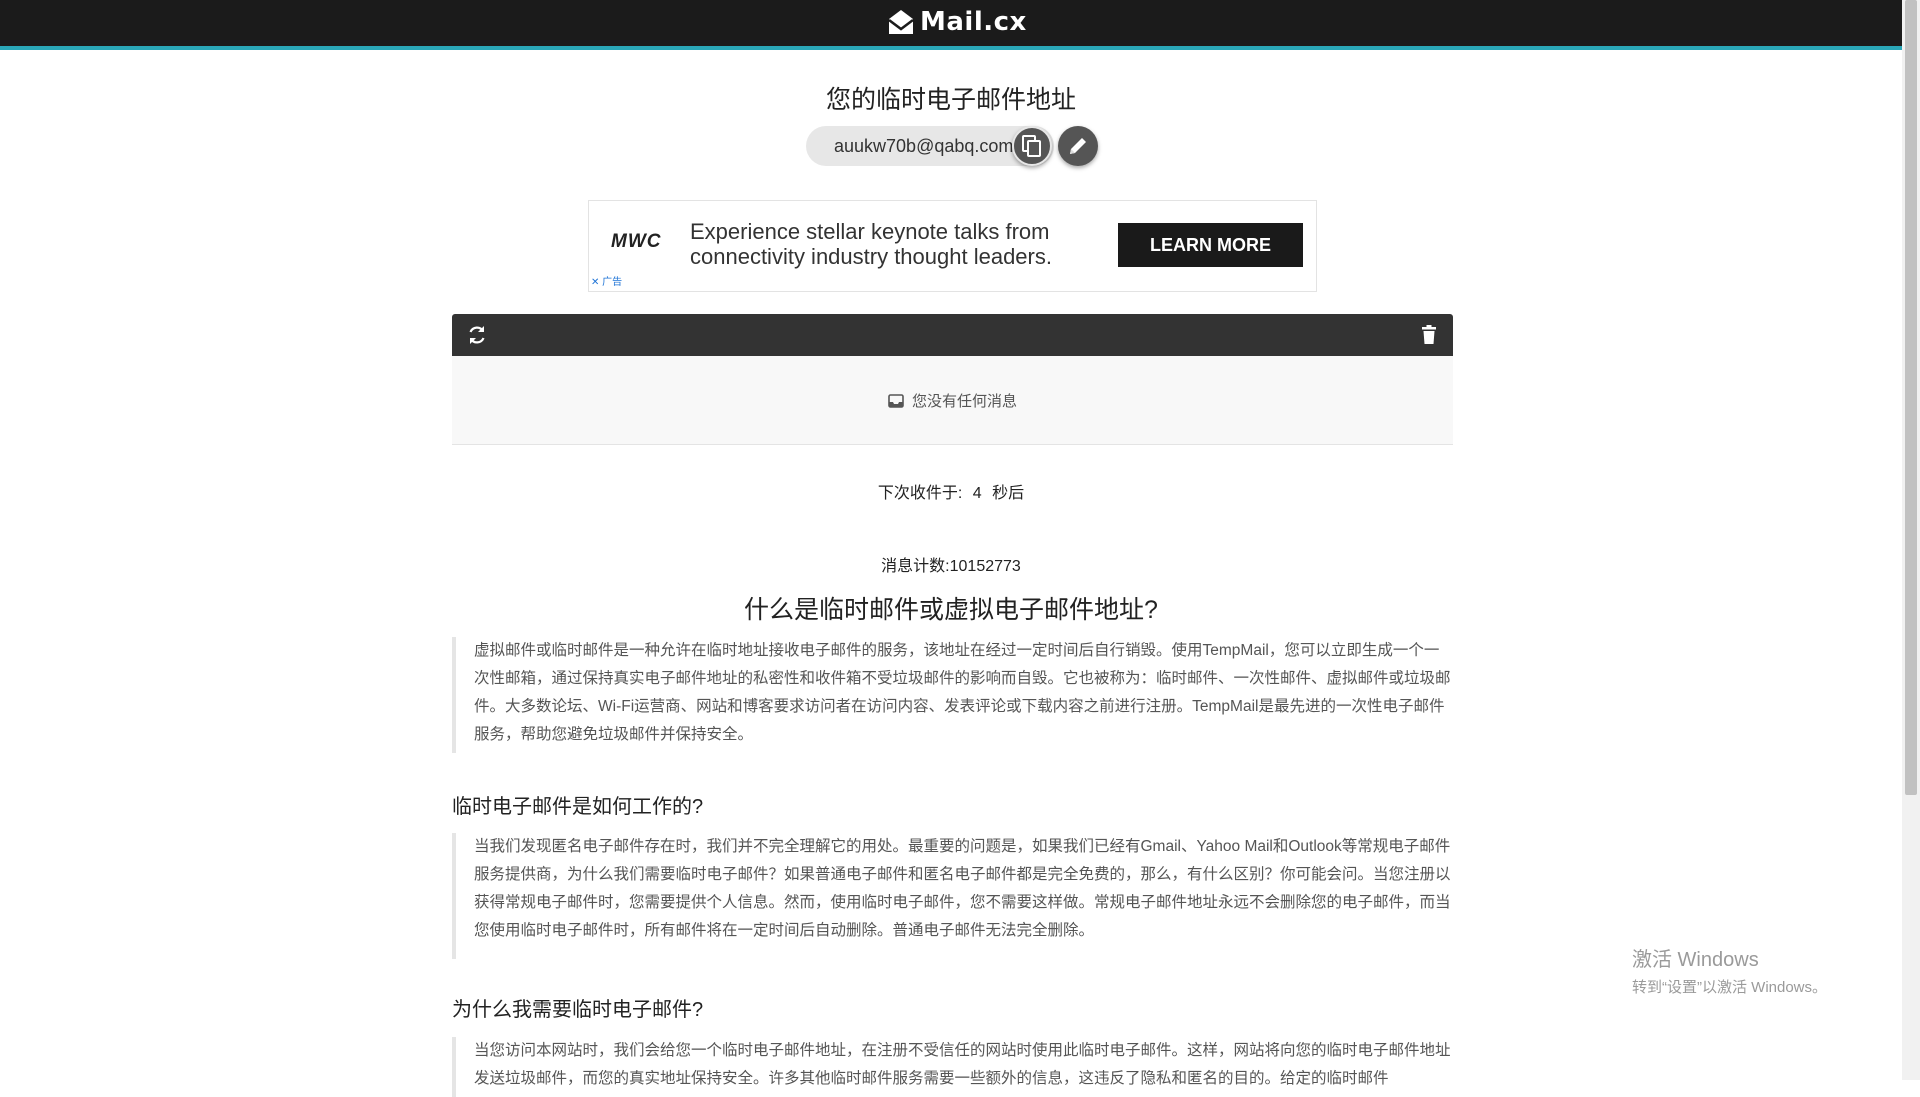 The image size is (1920, 1097). Describe the element at coordinates (606, 280) in the screenshot. I see `ad-close-tag: ✕ 广告` at that location.